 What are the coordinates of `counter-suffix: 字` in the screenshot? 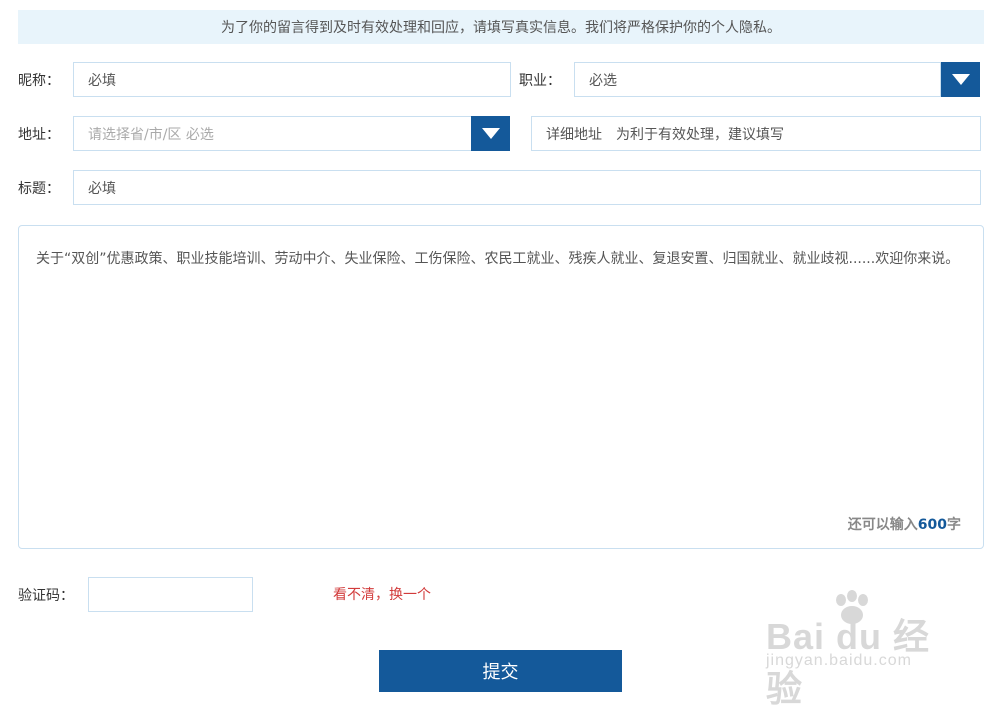 It's located at (954, 525).